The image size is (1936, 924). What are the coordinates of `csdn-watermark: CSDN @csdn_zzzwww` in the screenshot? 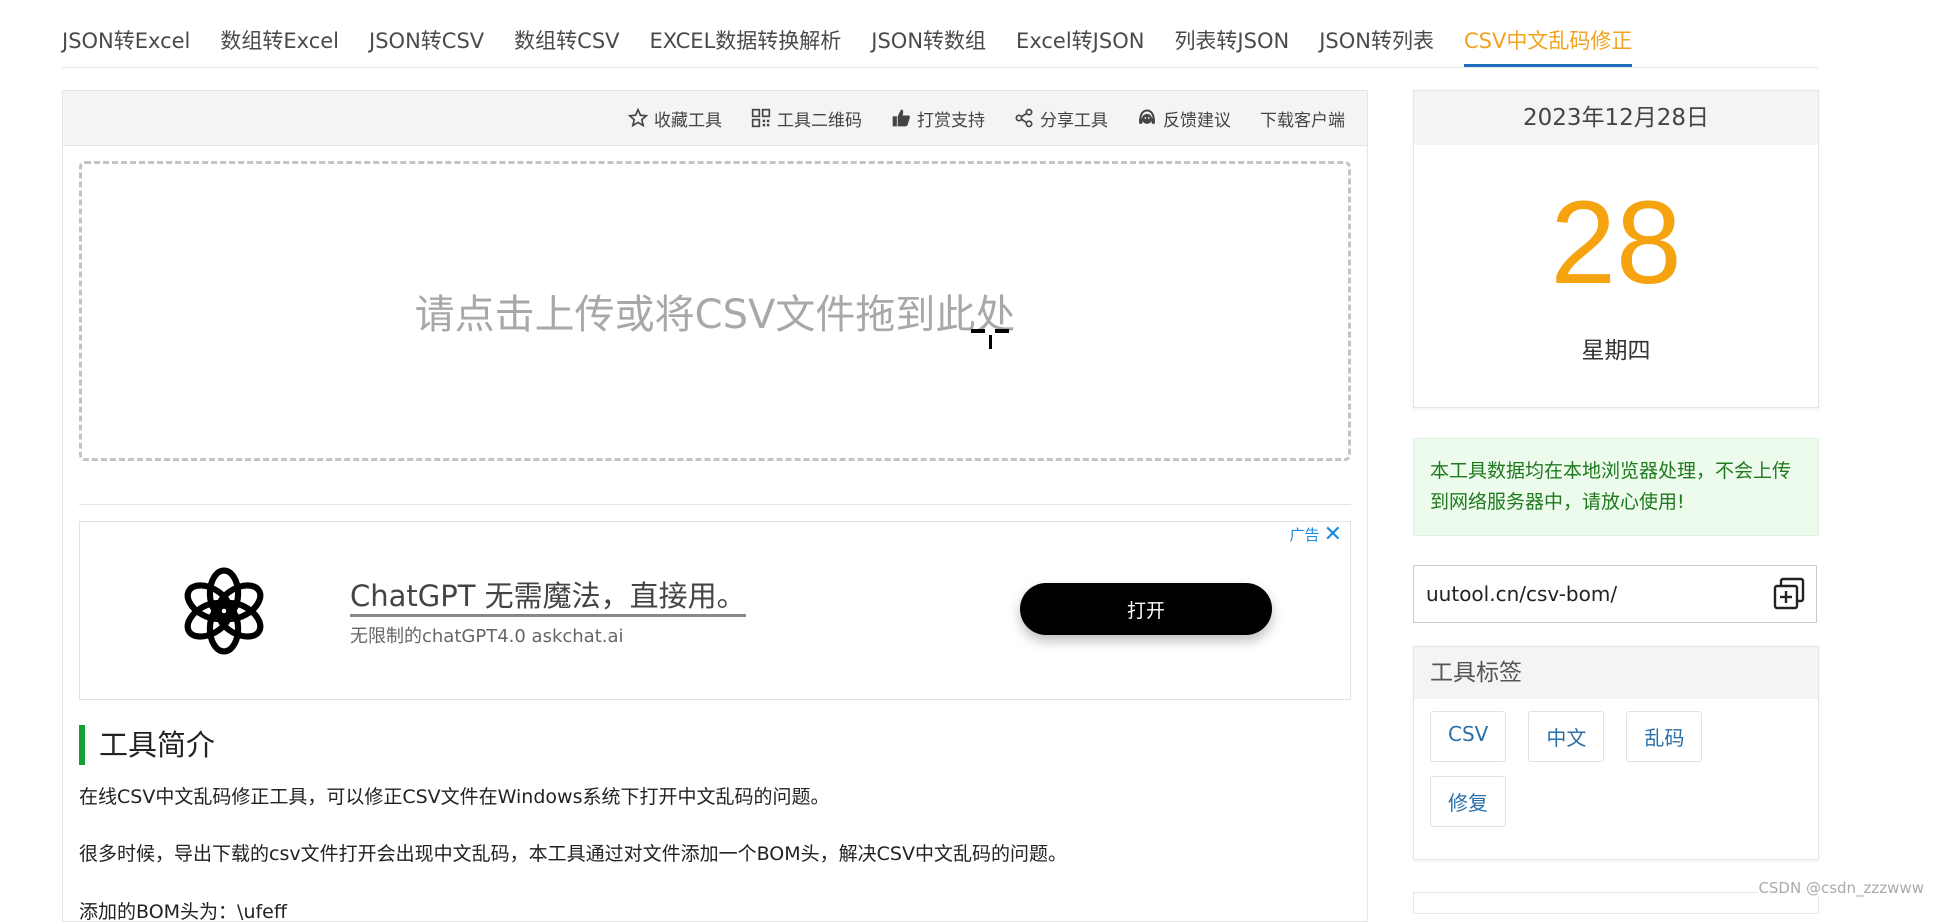 It's located at (1841, 888).